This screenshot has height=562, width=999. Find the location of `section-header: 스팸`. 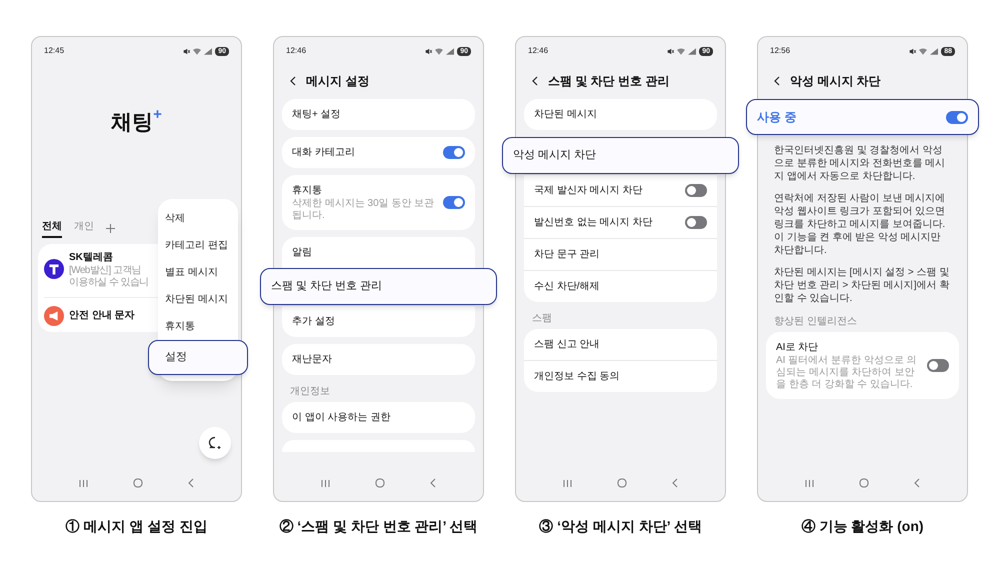

section-header: 스팸 is located at coordinates (542, 319).